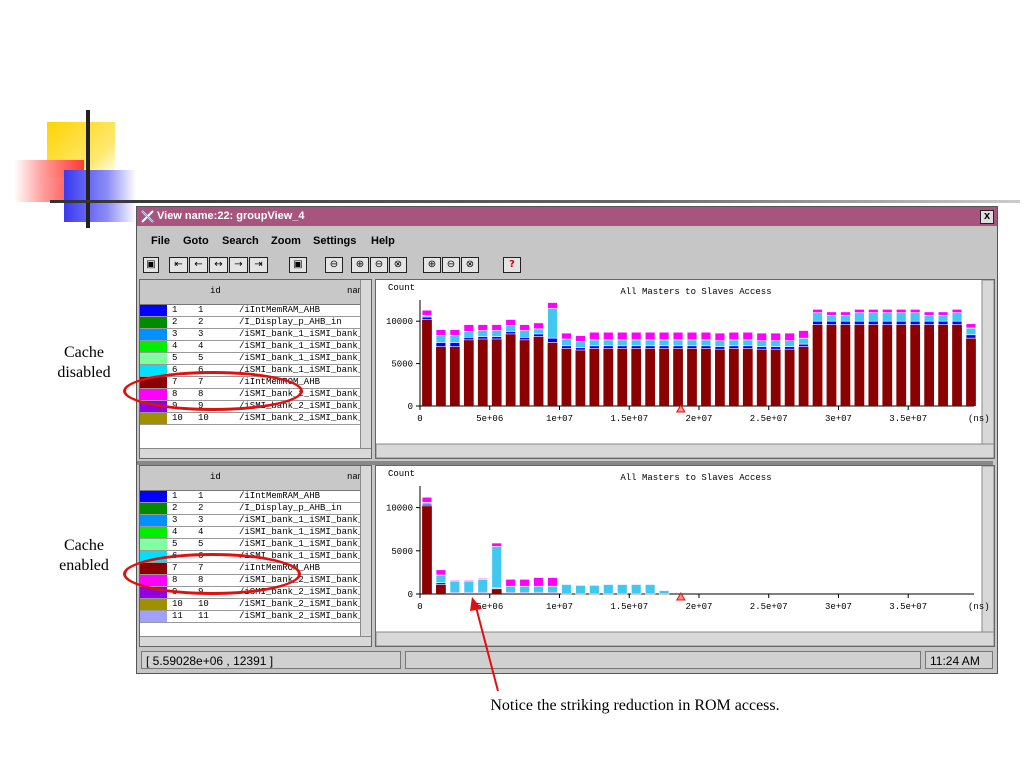  Describe the element at coordinates (84, 363) in the screenshot. I see `cache-disabled-label: Cache disabled` at that location.